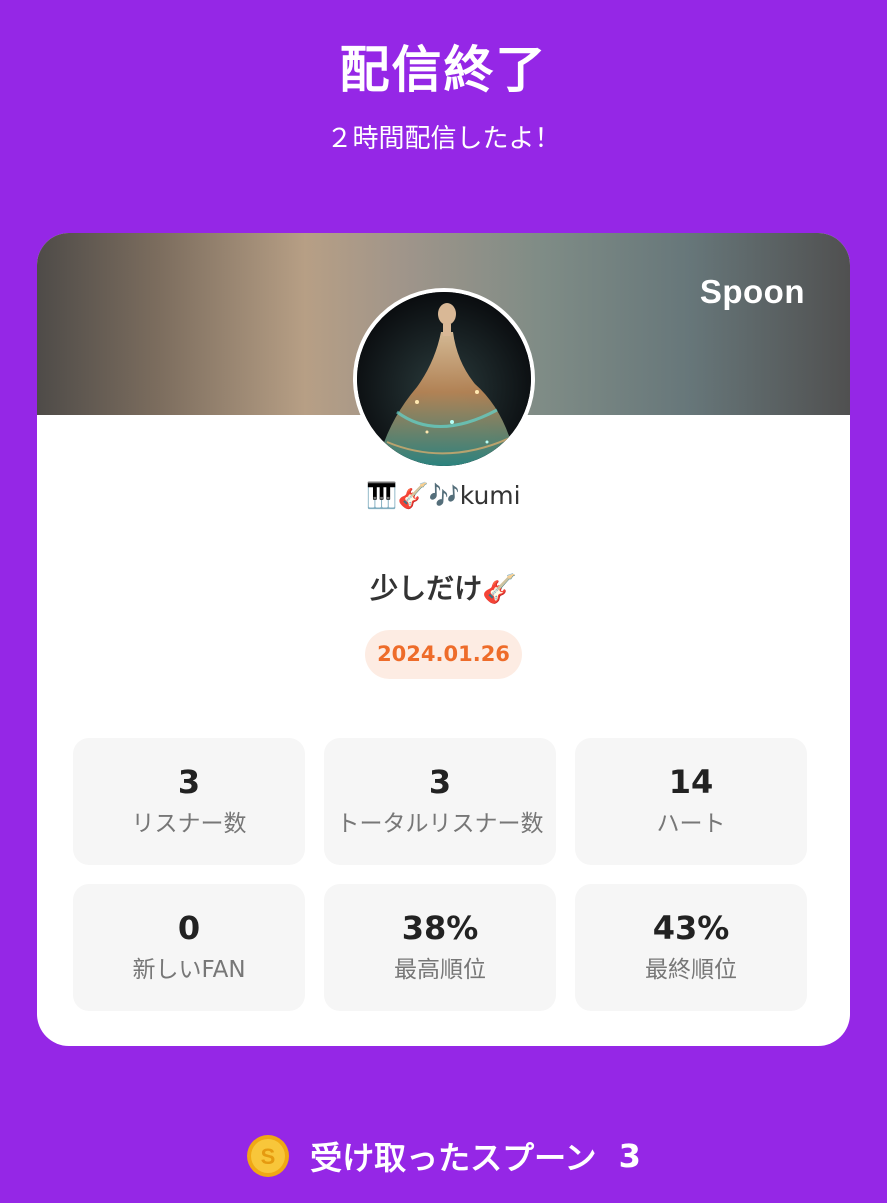  What do you see at coordinates (691, 801) in the screenshot?
I see `stat-hearts: 14 ハート` at bounding box center [691, 801].